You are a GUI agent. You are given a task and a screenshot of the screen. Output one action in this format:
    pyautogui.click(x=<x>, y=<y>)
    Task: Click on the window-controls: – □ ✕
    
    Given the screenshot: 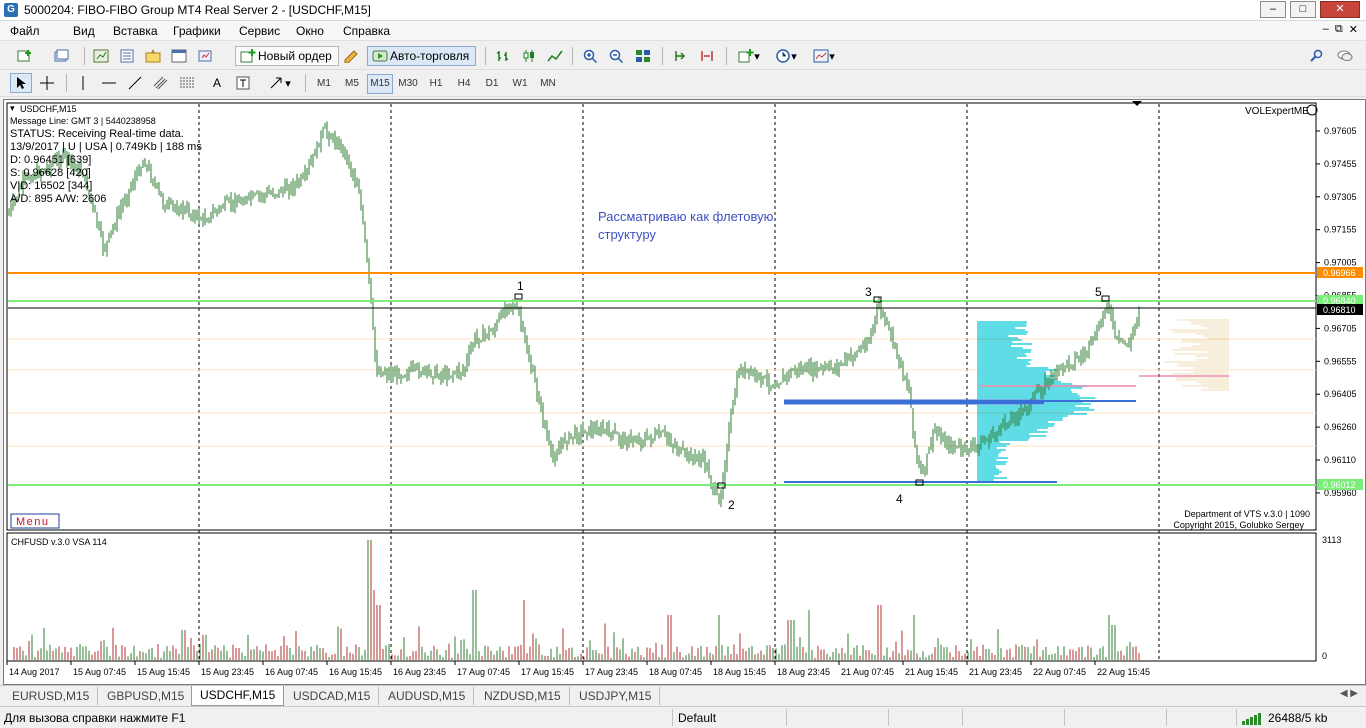 What is the action you would take?
    pyautogui.click(x=1310, y=9)
    